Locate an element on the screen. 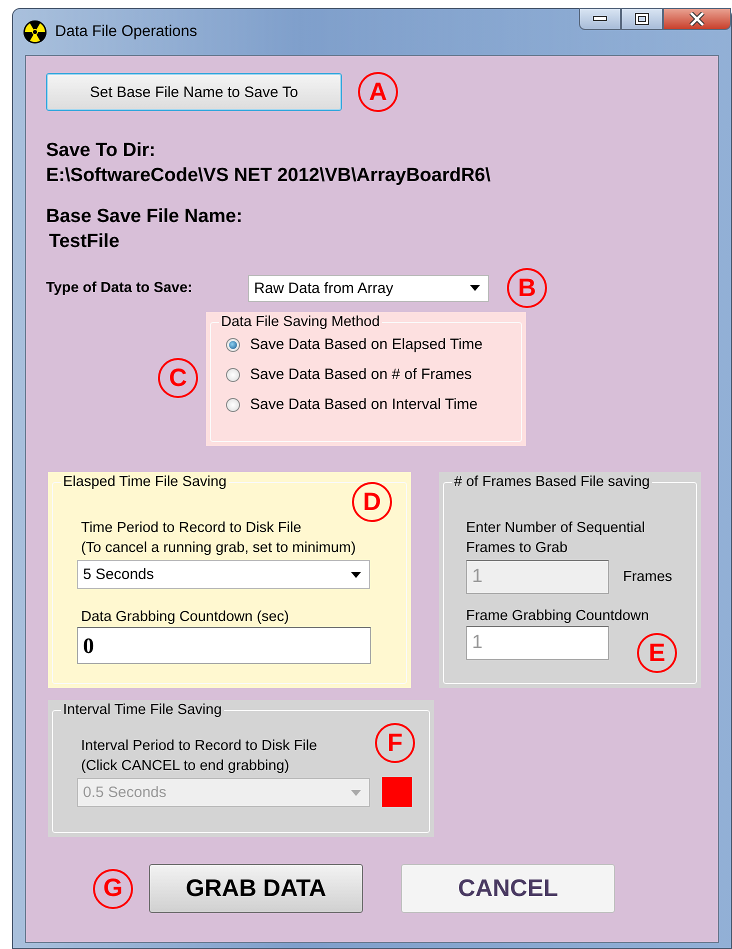 This screenshot has height=949, width=732. file-name-label: Base Save File Name: is located at coordinates (144, 217).